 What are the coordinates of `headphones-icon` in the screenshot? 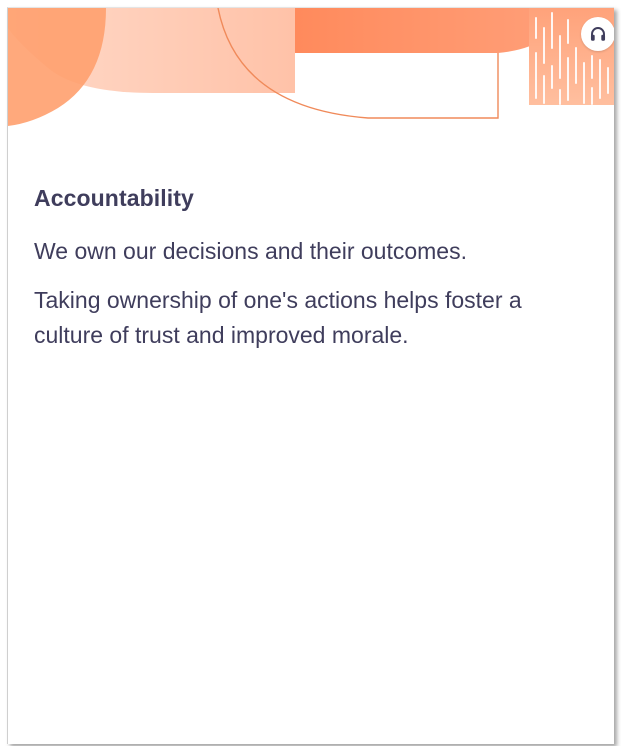 It's located at (598, 34).